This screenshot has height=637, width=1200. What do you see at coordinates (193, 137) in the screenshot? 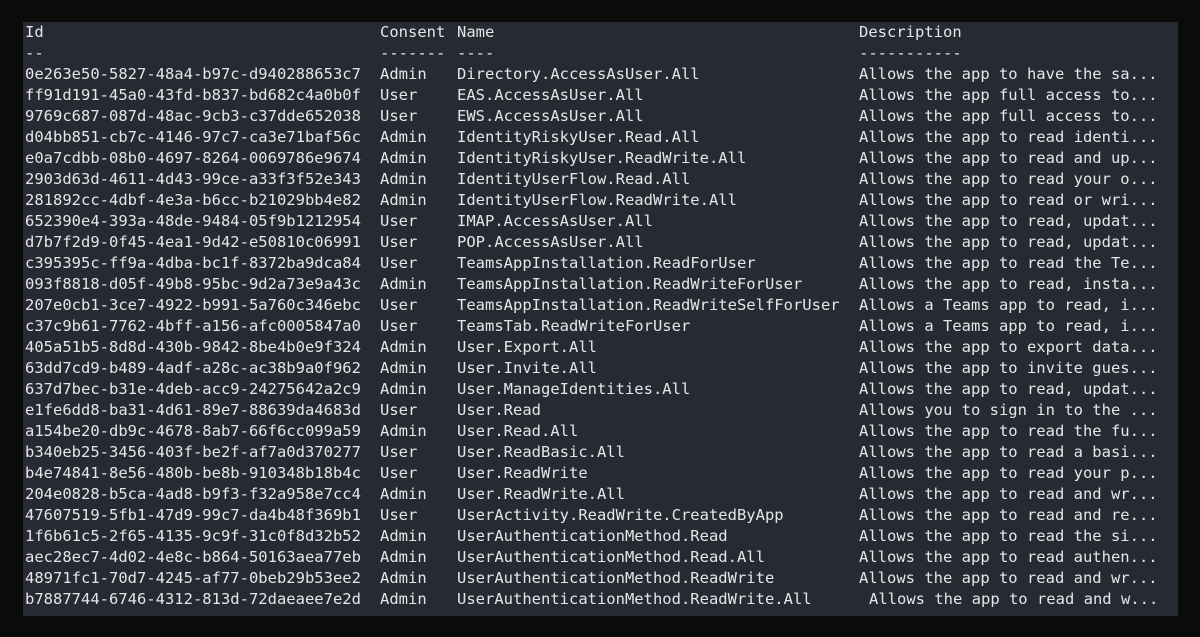
I see `cell-id: d04bb851-cb7c-4146-97c7-ca3e71baf56c` at bounding box center [193, 137].